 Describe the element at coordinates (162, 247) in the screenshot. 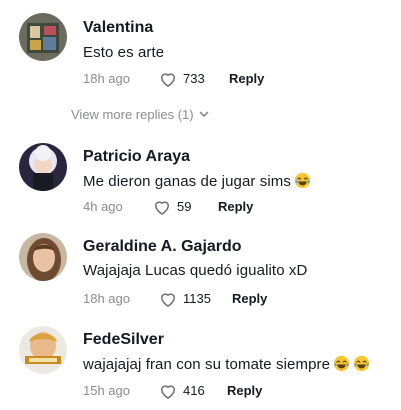

I see `comment-username: Geraldine A. Gajardo` at that location.